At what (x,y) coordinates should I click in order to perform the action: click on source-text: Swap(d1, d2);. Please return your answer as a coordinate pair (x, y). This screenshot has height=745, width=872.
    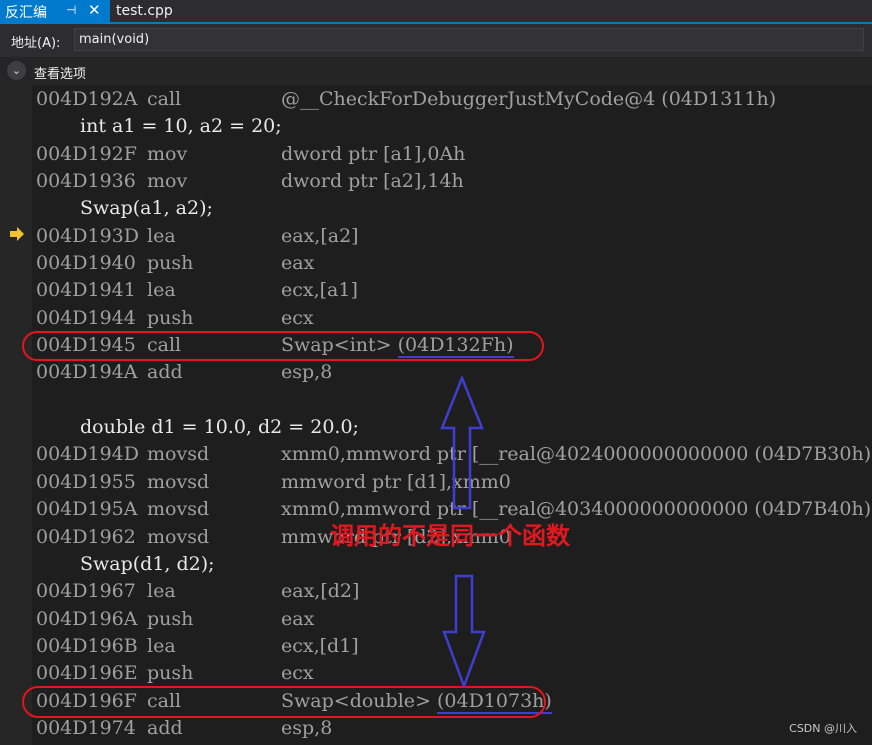
    Looking at the image, I should click on (147, 563).